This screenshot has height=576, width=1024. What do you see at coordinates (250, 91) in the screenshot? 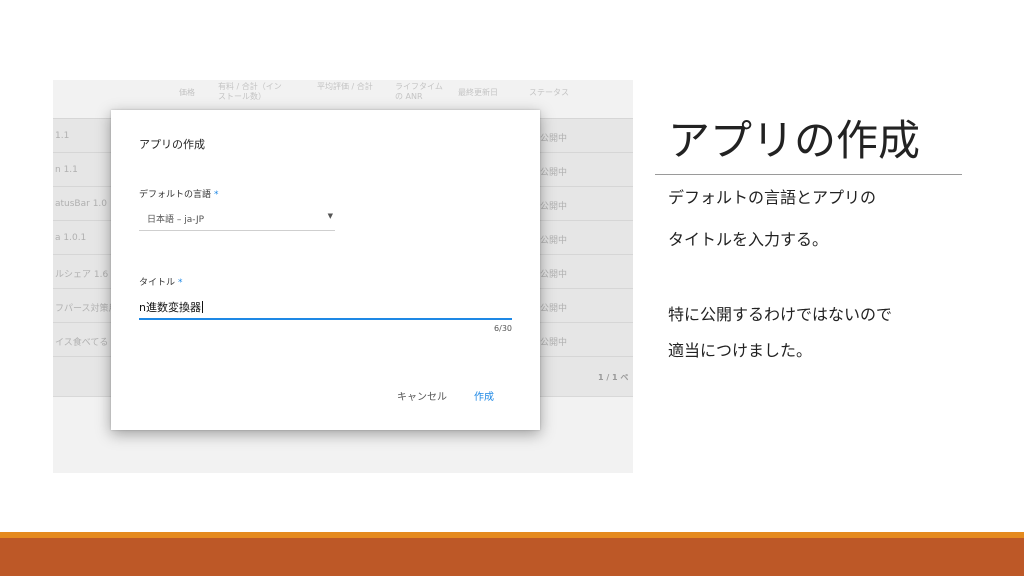
I see `header-installs: 有料 / 合計（インストール数）` at bounding box center [250, 91].